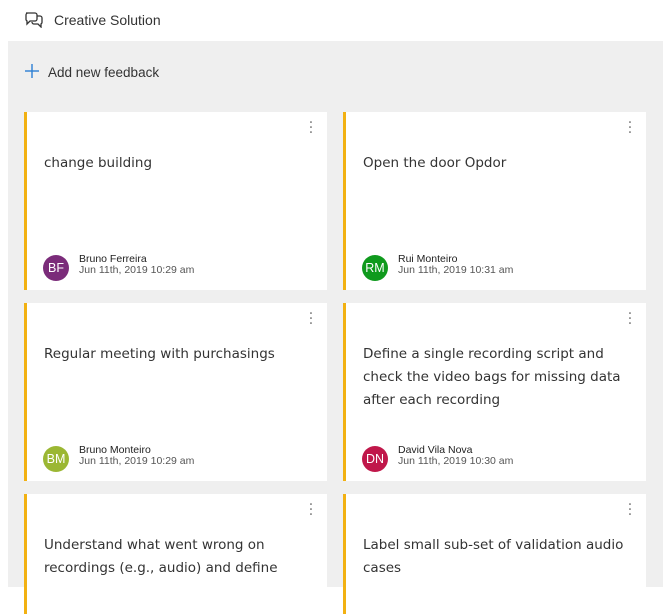  Describe the element at coordinates (159, 354) in the screenshot. I see `feedback-text: Regular meeting with purchasings` at that location.